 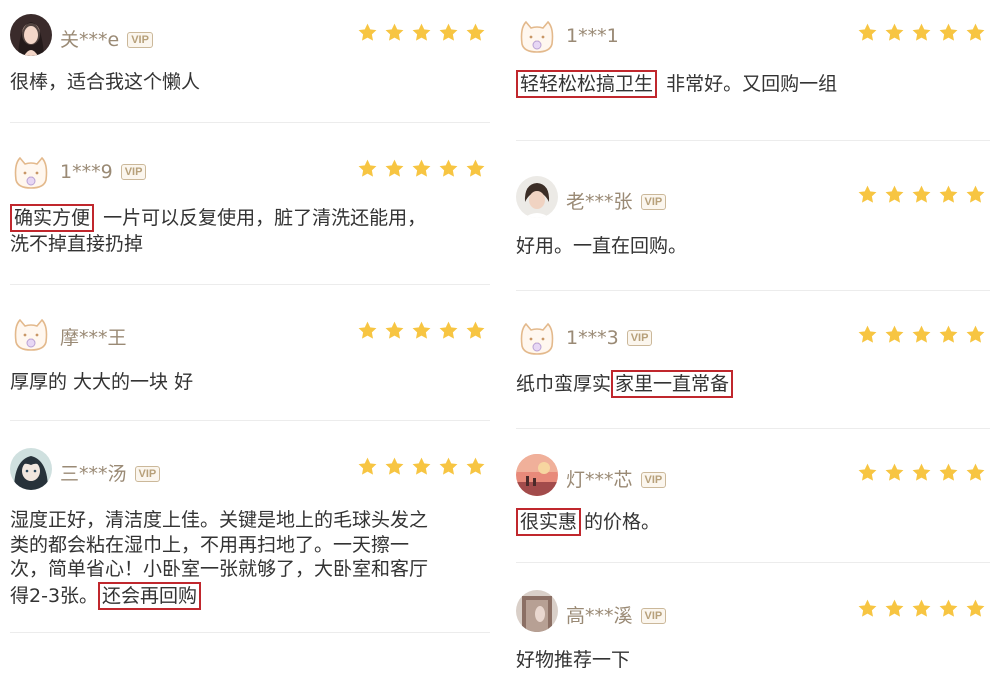 I want to click on highlight-box: 很实惠, so click(x=549, y=522).